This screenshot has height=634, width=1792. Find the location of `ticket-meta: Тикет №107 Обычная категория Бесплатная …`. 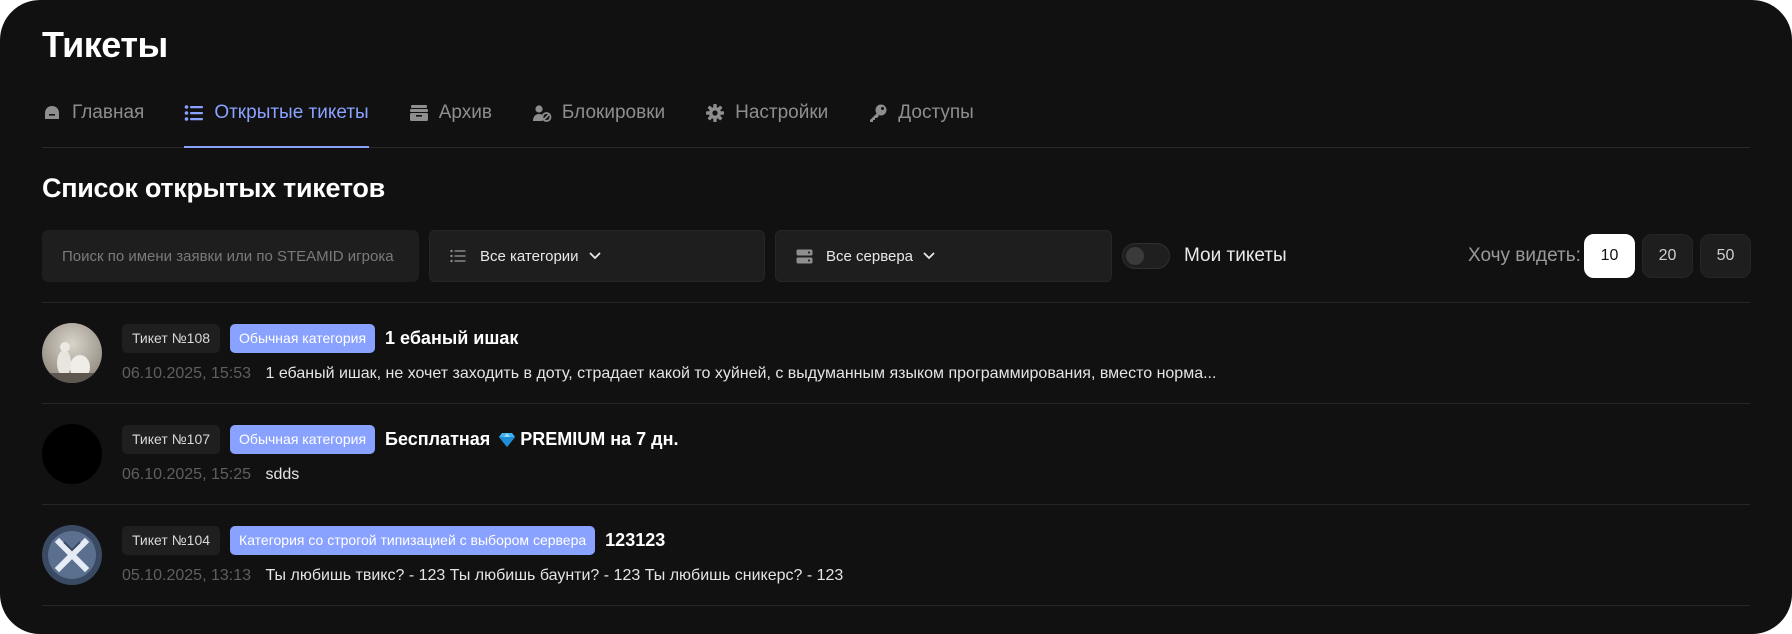

ticket-meta: Тикет №107 Обычная категория Бесплатная … is located at coordinates (400, 439).